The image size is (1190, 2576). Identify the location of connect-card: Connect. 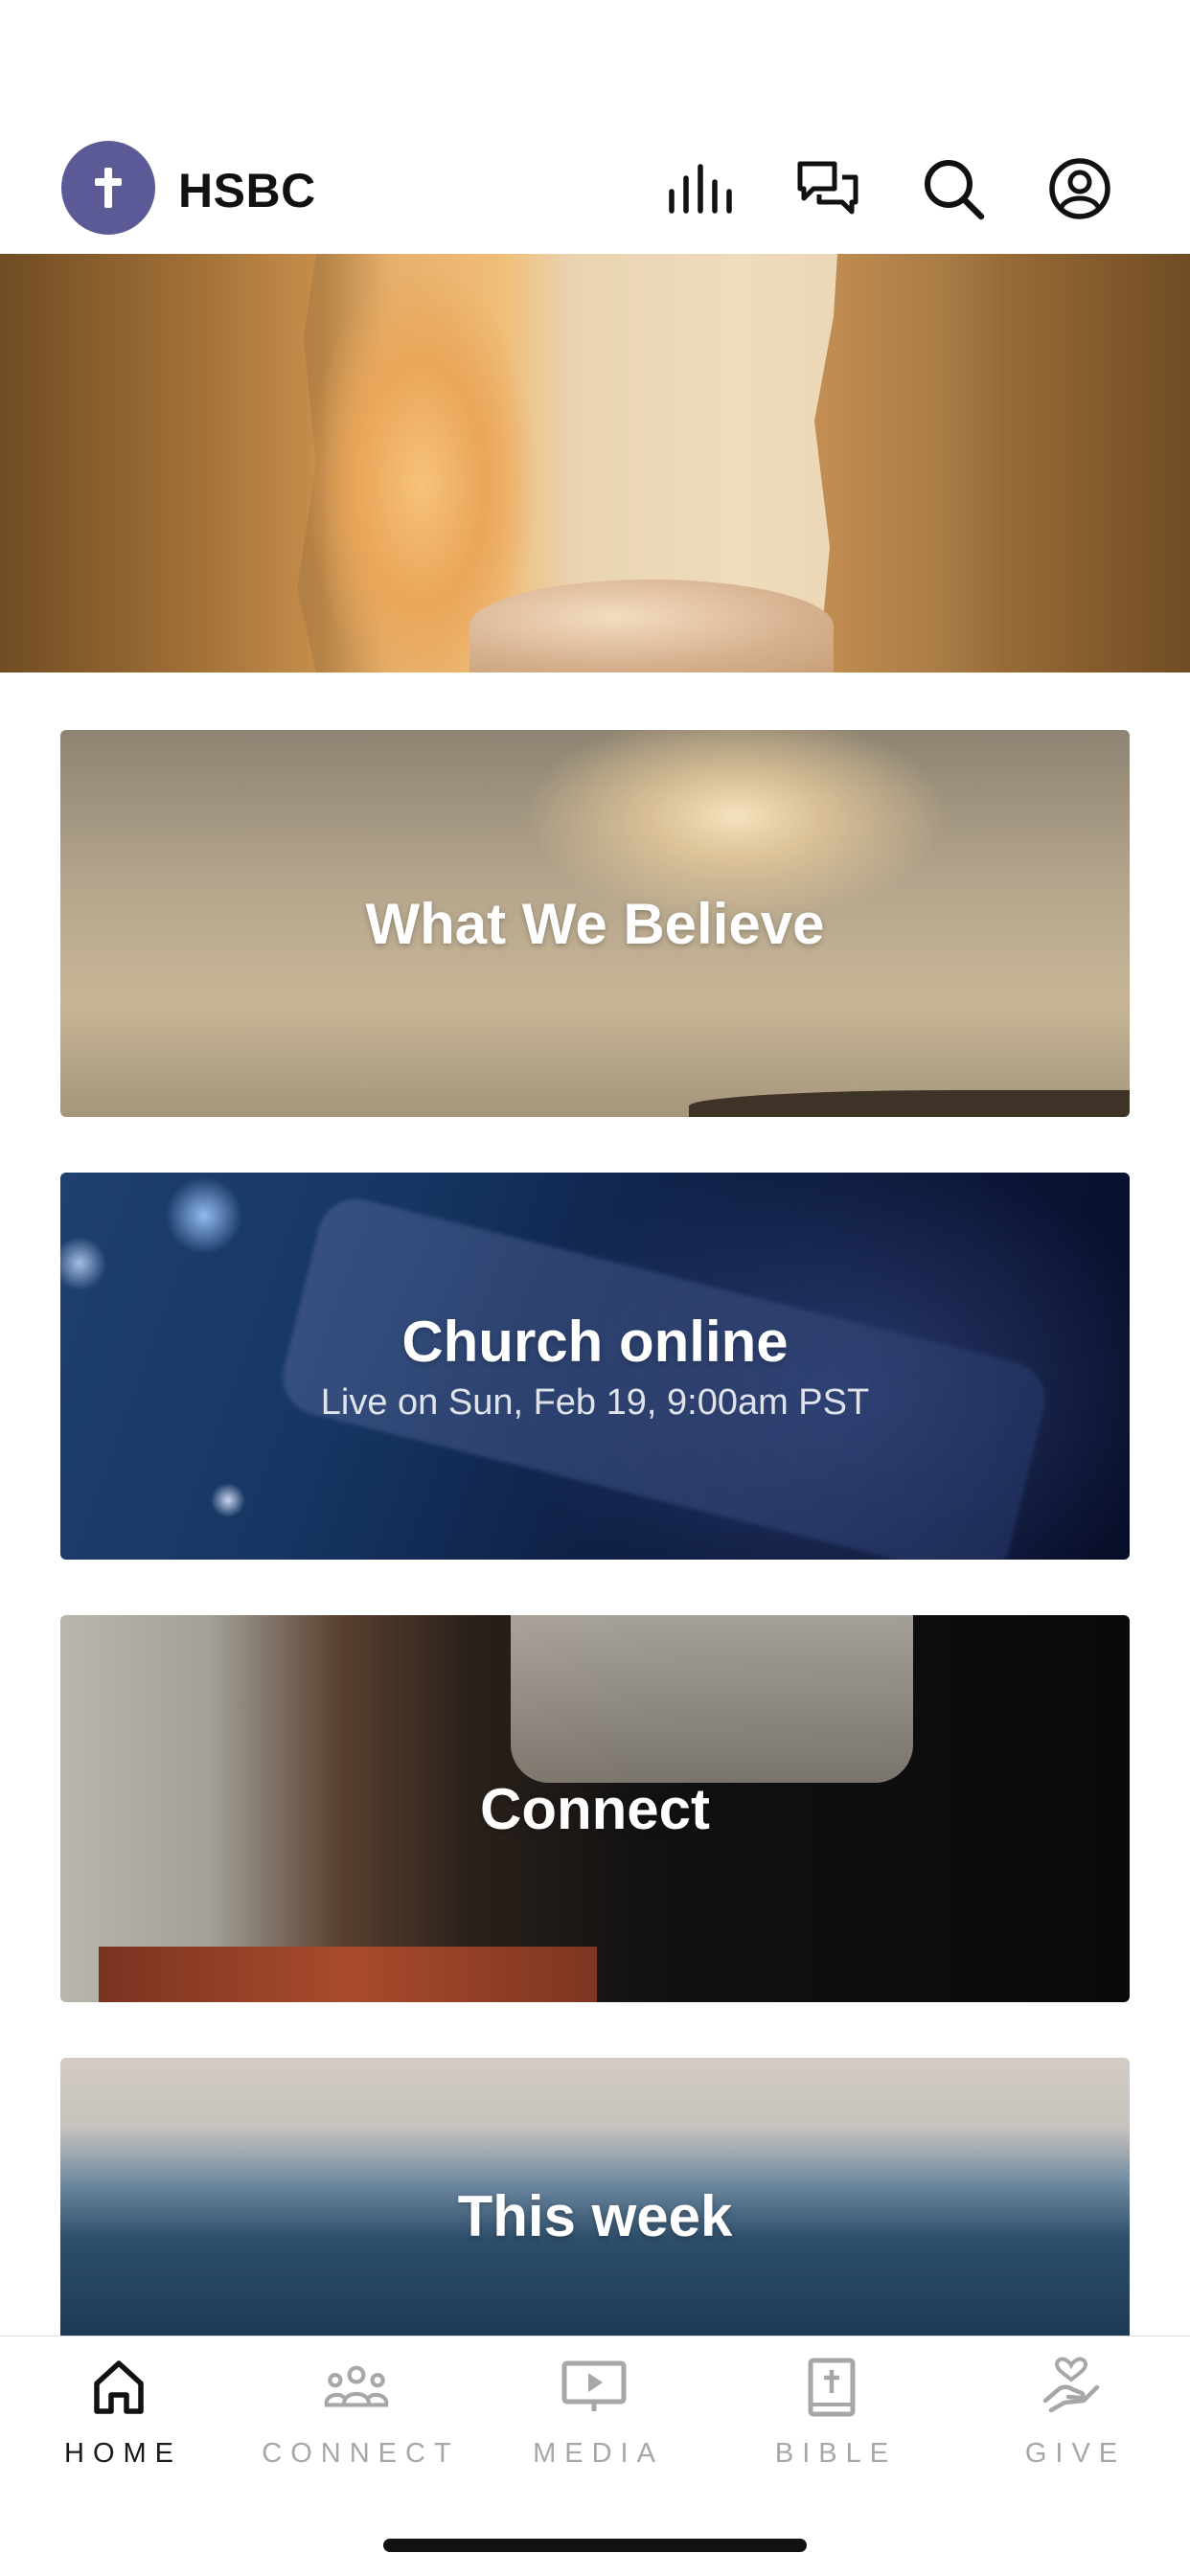
(595, 1809).